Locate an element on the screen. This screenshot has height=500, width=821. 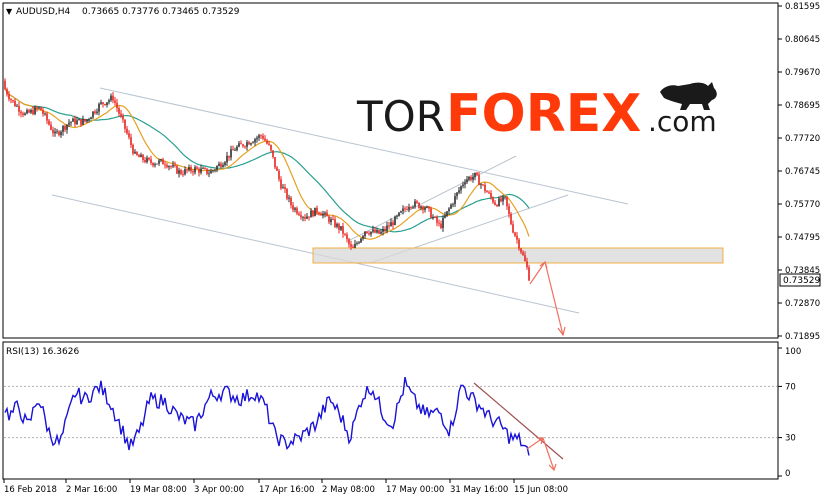
logo-brand: FOREX is located at coordinates (543, 114).